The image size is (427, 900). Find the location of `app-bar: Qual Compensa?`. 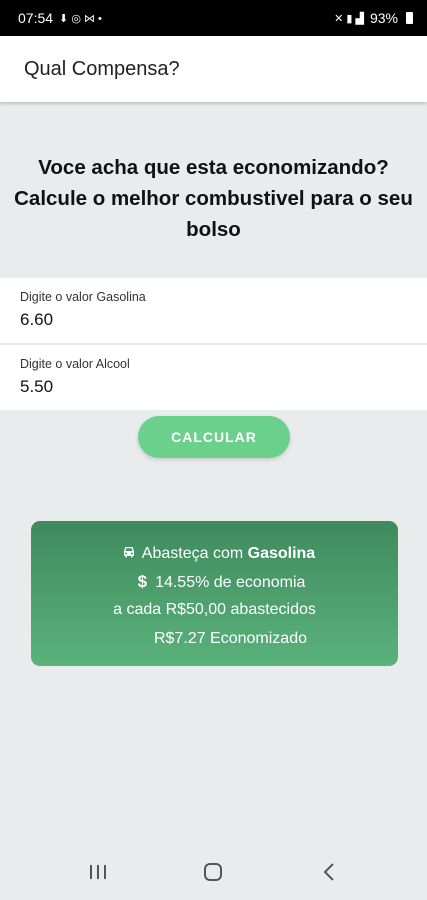

app-bar: Qual Compensa? is located at coordinates (213, 69).